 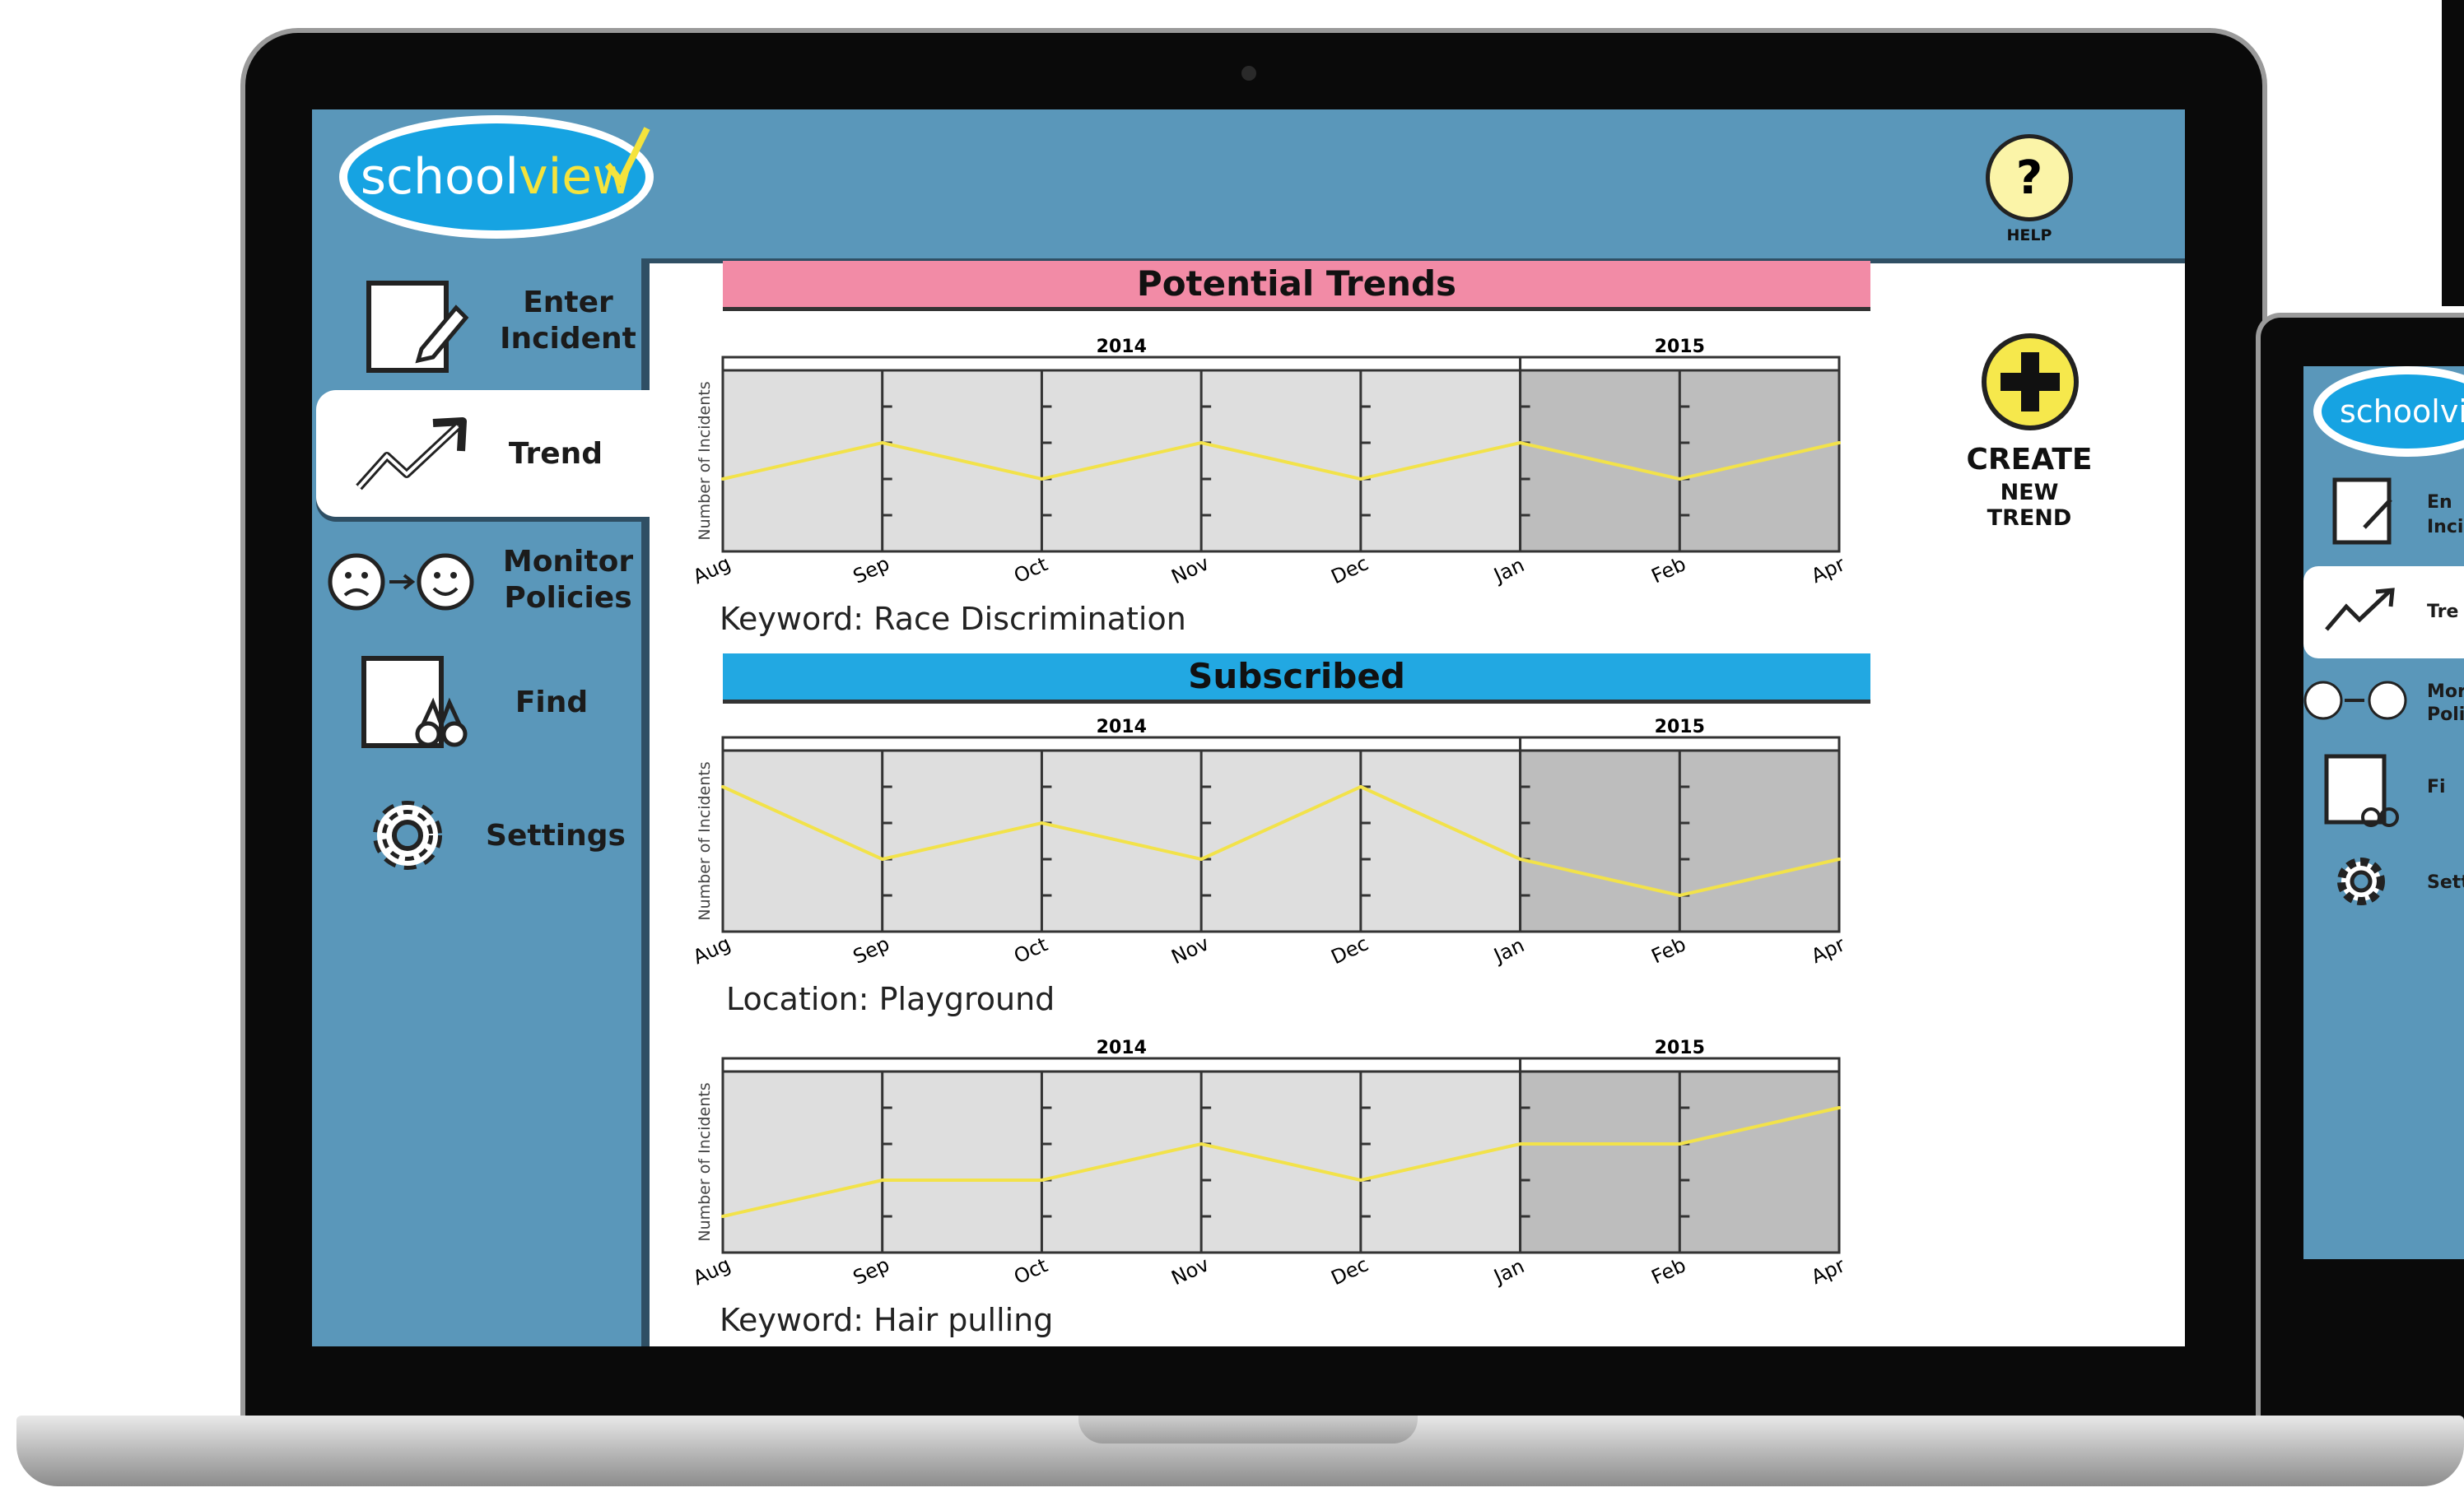 I want to click on background-device-edge, so click(x=2453, y=153).